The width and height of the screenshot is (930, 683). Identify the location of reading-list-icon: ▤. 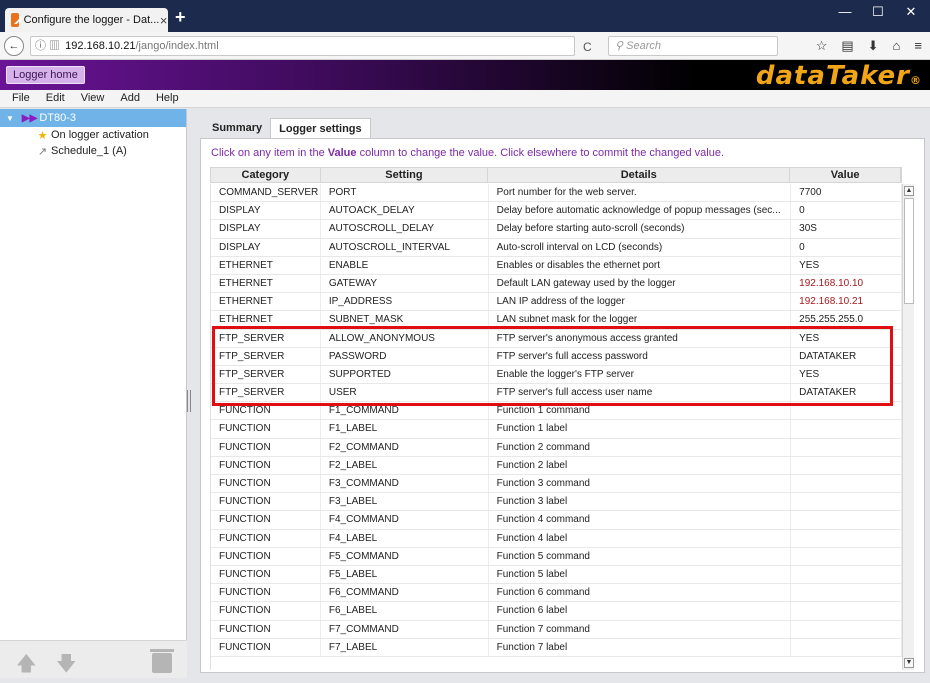
(847, 46).